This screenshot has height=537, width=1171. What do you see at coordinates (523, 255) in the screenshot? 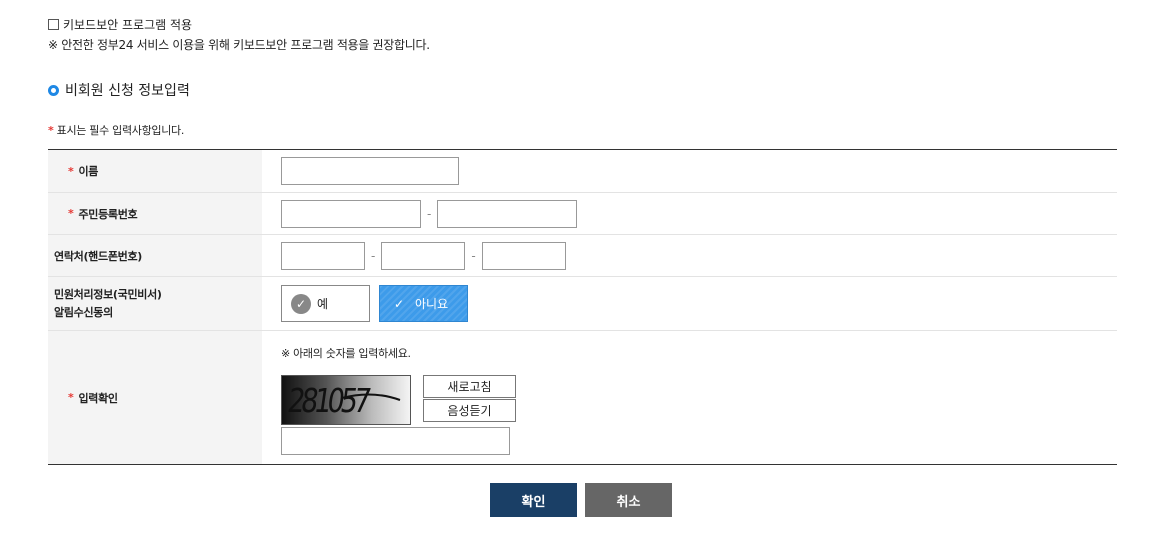
I see `phone-part3-input` at bounding box center [523, 255].